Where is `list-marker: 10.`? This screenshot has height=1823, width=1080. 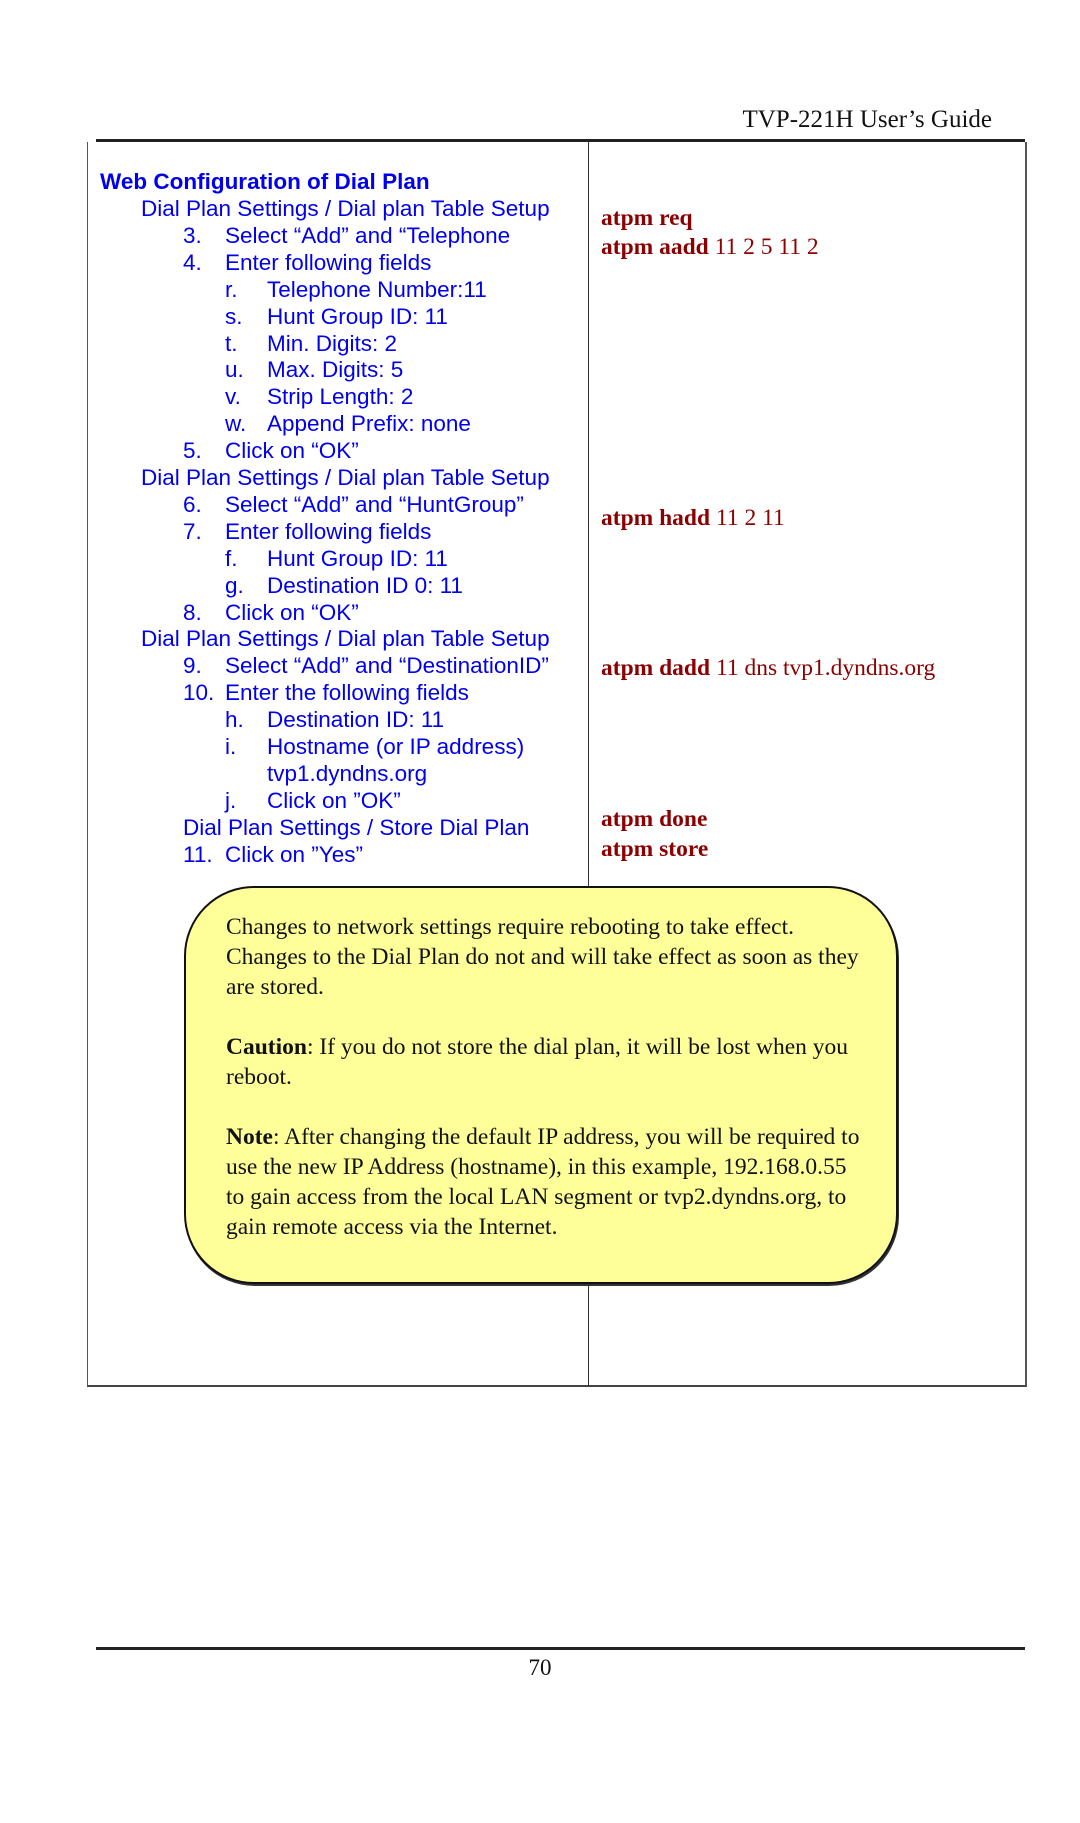
list-marker: 10. is located at coordinates (199, 693).